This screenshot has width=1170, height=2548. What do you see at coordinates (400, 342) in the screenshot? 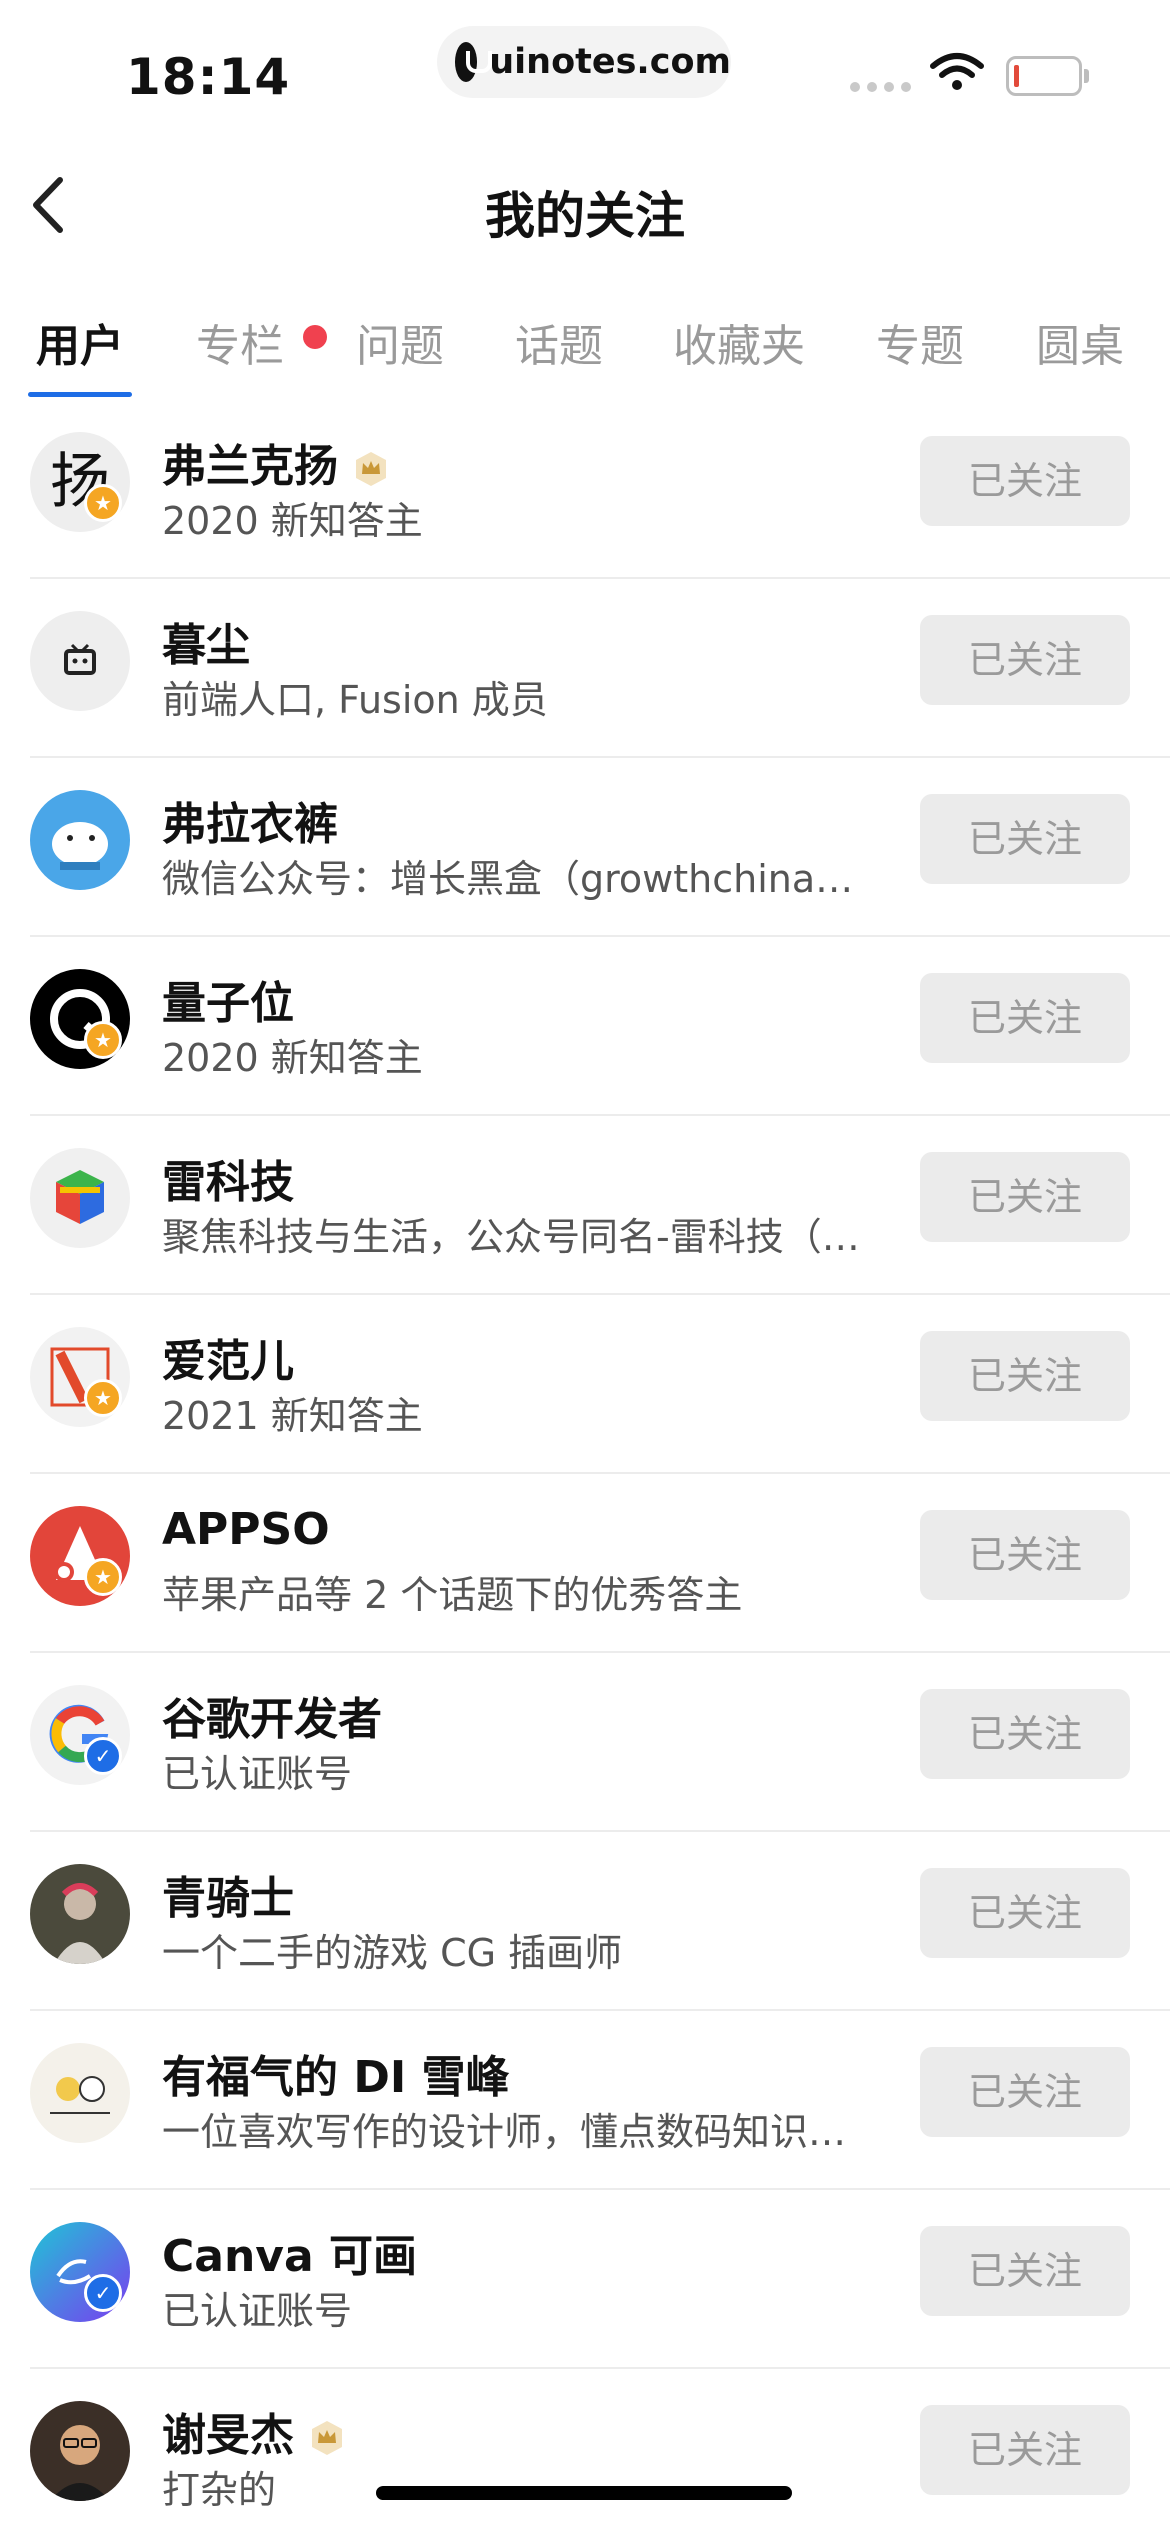
I see `tab-questions: 问题` at bounding box center [400, 342].